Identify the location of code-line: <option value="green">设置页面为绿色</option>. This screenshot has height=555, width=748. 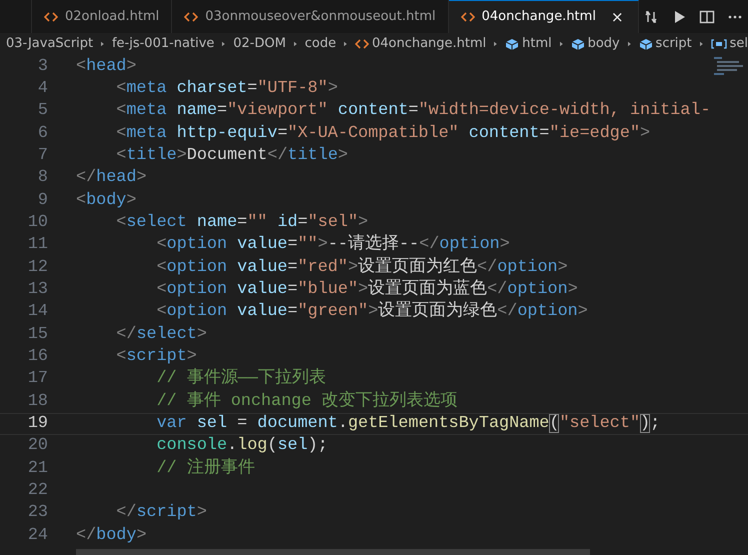
(372, 312).